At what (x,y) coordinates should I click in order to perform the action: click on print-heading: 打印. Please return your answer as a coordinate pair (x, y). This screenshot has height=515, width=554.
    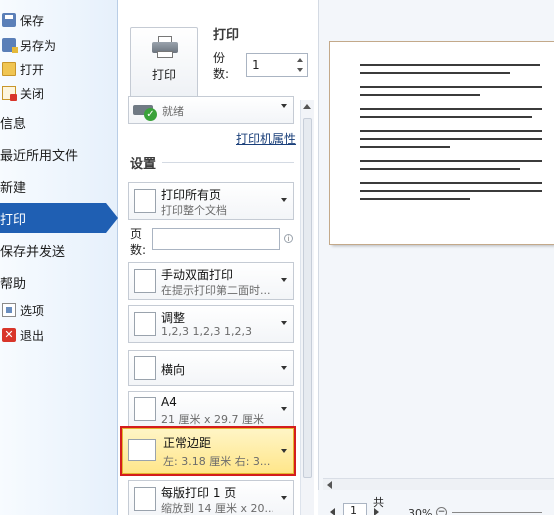
    Looking at the image, I should click on (226, 35).